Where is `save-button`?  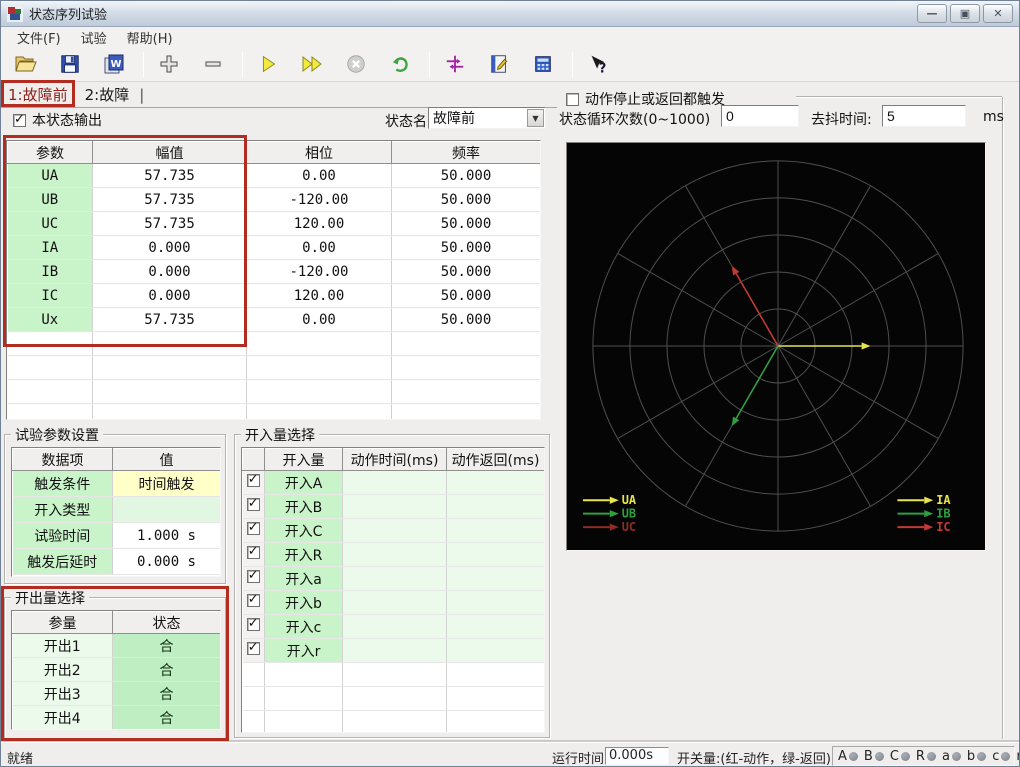
save-button is located at coordinates (70, 64).